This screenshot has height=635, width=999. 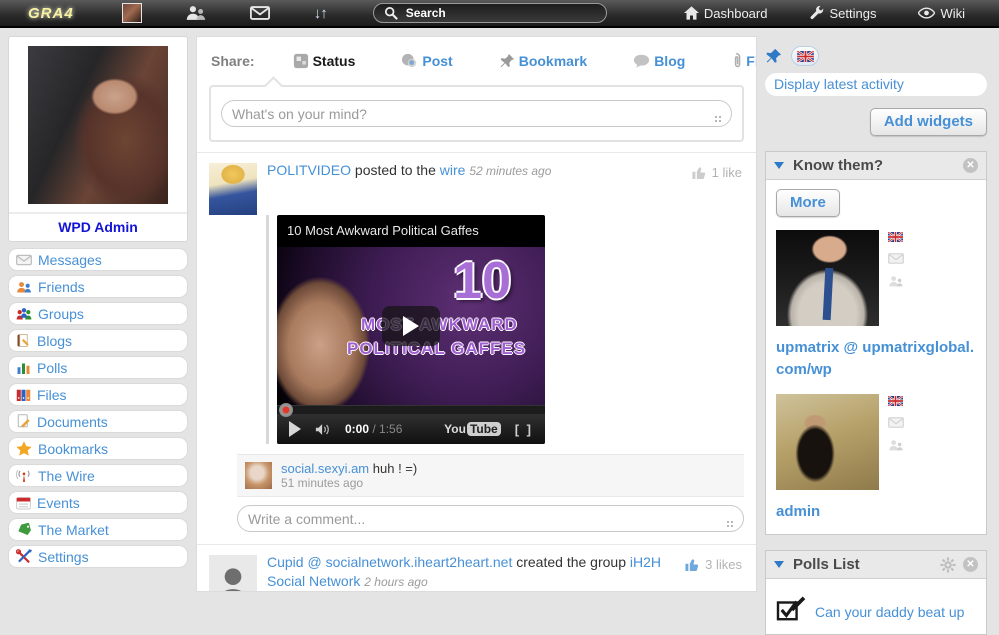 I want to click on volume-icon, so click(x=323, y=429).